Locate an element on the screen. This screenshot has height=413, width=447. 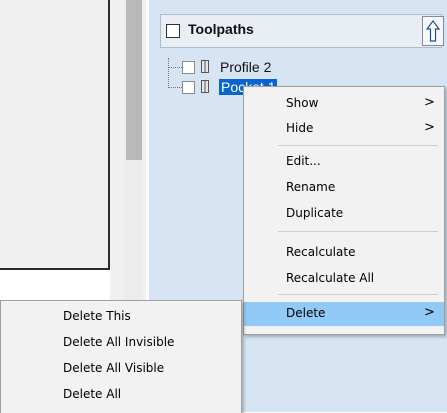
menu-item-duplicate: Duplicate is located at coordinates (344, 214).